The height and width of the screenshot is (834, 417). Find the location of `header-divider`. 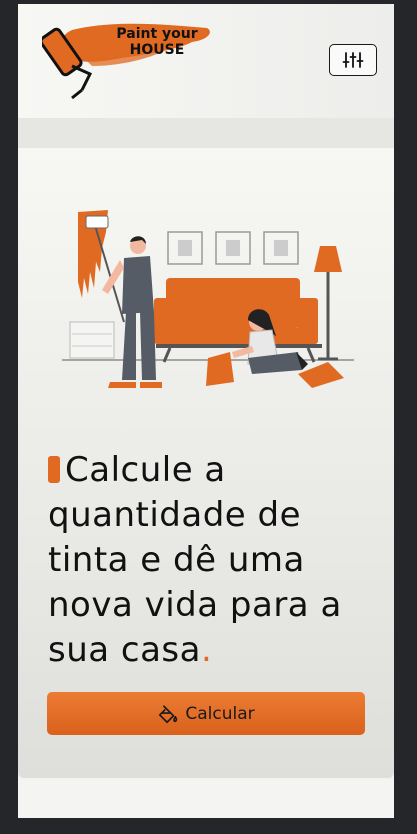

header-divider is located at coordinates (206, 133).